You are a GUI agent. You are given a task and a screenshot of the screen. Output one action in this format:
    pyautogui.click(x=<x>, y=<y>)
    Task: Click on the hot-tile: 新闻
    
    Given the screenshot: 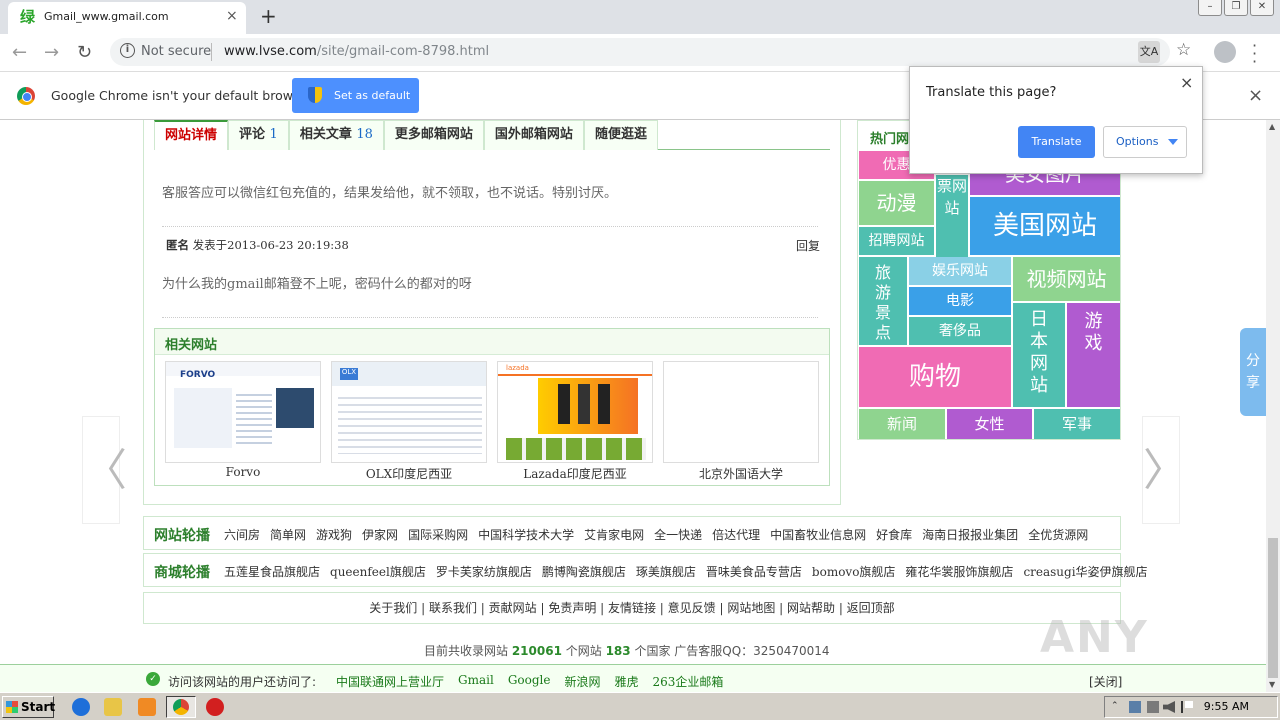 What is the action you would take?
    pyautogui.click(x=902, y=424)
    